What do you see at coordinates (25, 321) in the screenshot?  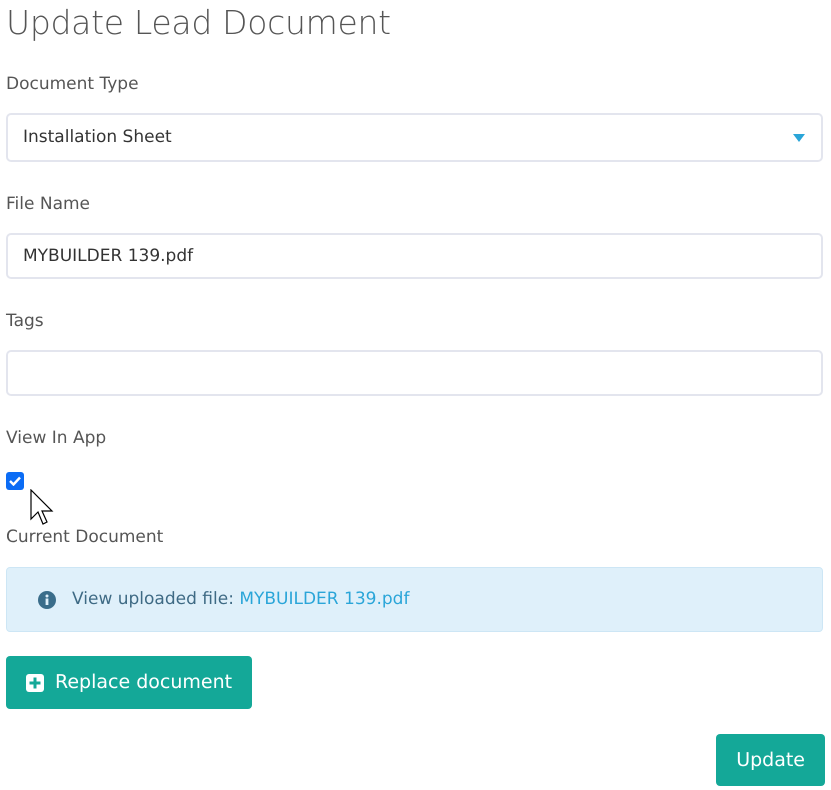 I see `field-label: Tags` at bounding box center [25, 321].